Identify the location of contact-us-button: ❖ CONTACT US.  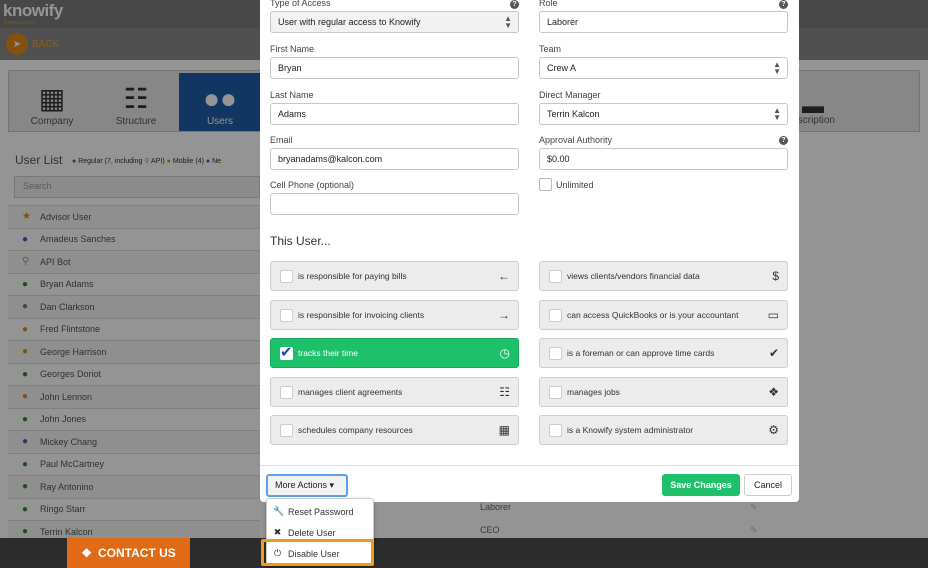
(128, 553).